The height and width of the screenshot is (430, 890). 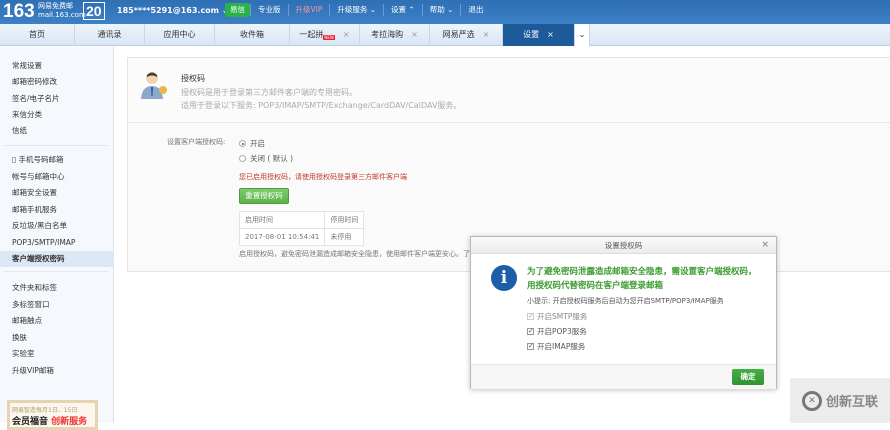 I want to click on sidebar-item: 反垃圾/黑白名单, so click(x=39, y=226).